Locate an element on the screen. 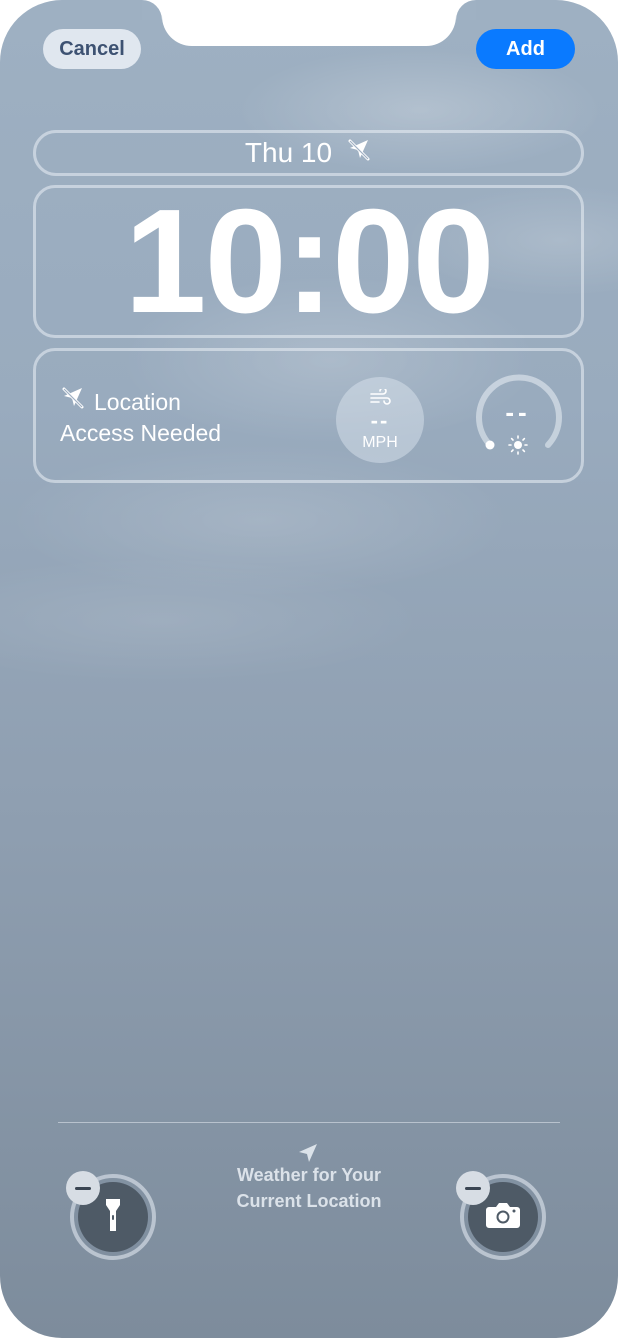  hint-line-2: Current Location is located at coordinates (309, 1201).